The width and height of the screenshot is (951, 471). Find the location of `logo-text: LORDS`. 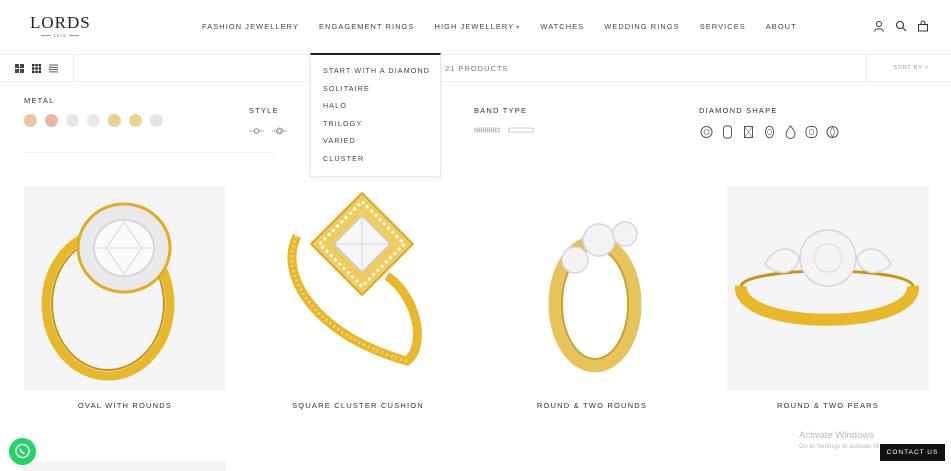

logo-text: LORDS is located at coordinates (60, 22).